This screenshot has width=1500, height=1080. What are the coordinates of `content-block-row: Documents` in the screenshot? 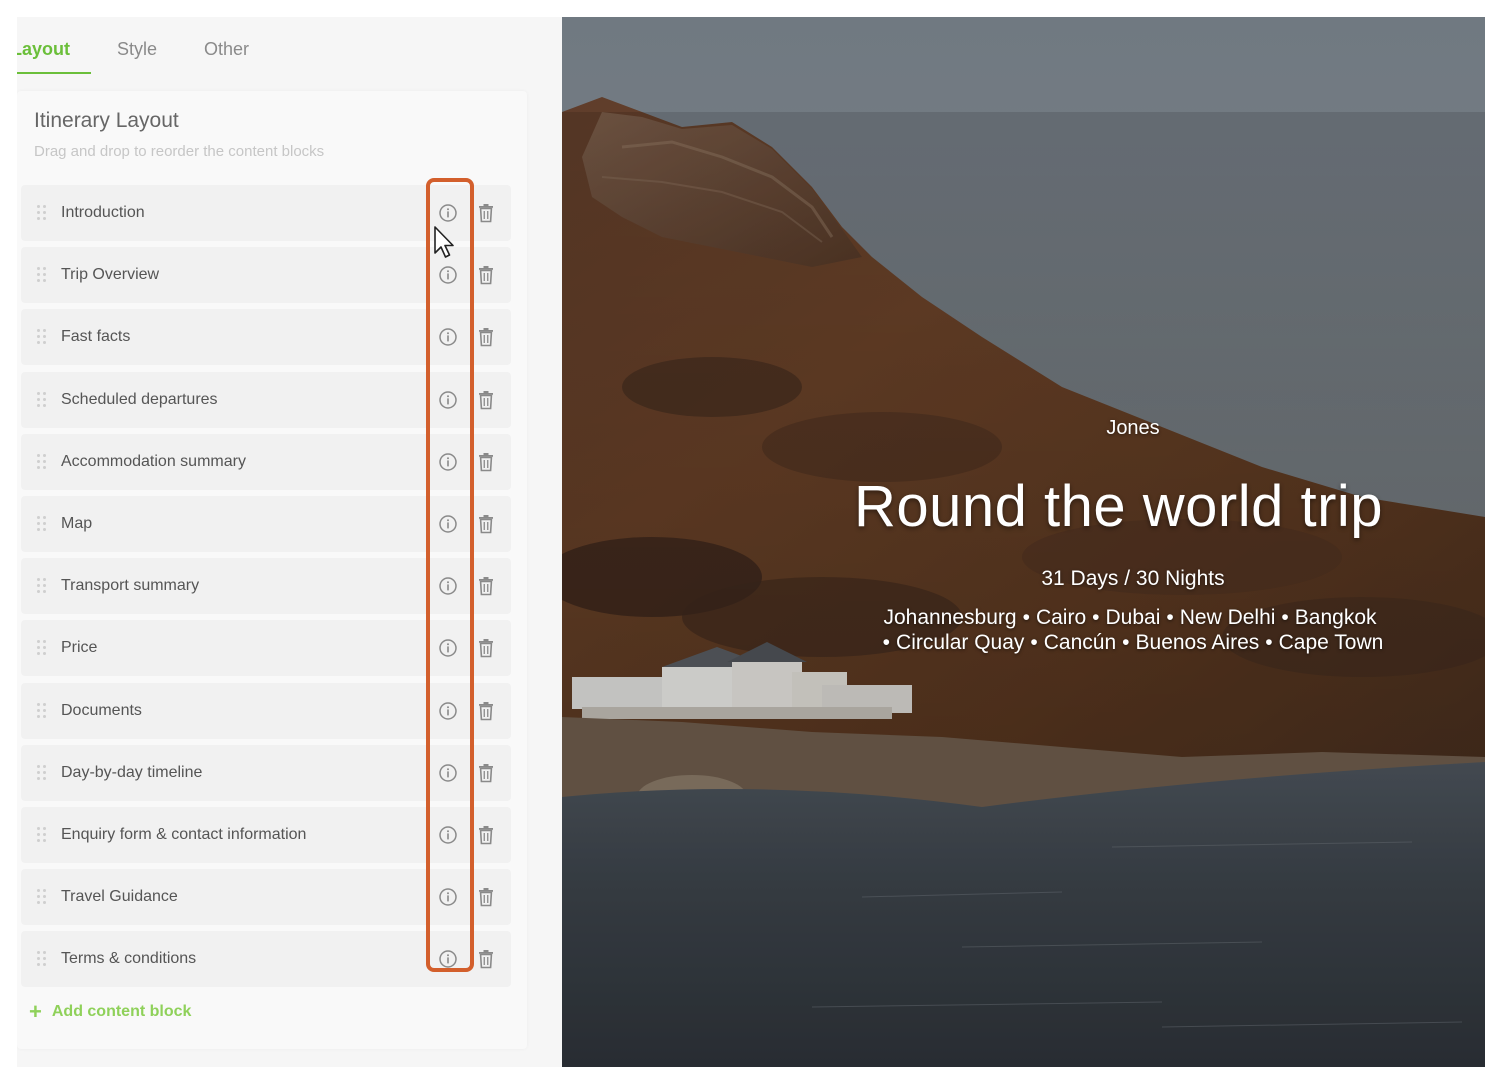 It's located at (266, 710).